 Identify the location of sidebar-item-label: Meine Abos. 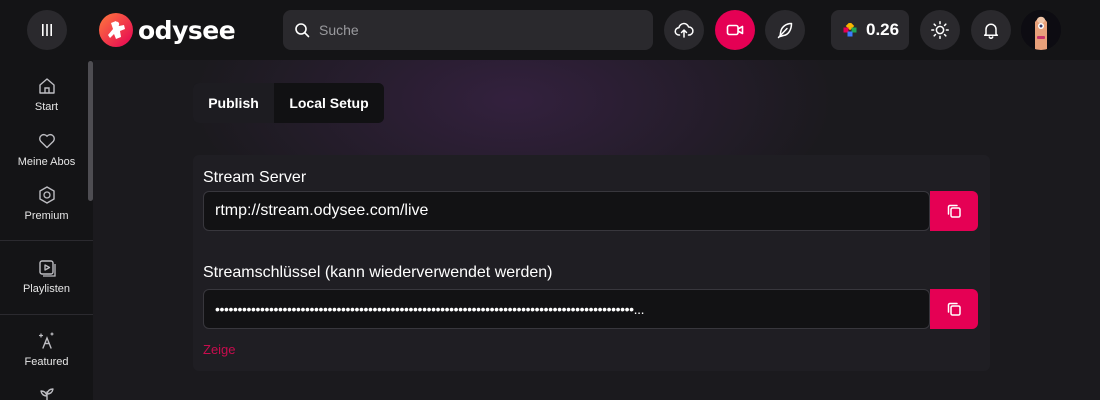
(46, 162).